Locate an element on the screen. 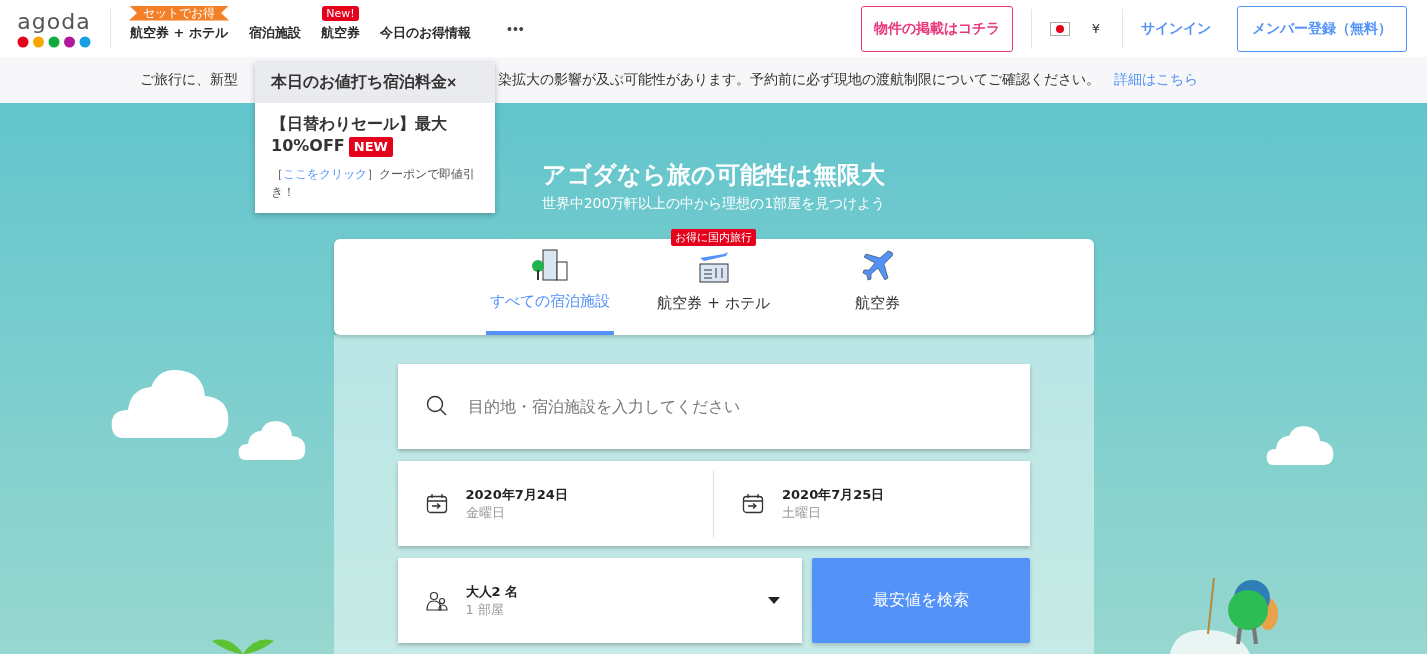 The width and height of the screenshot is (1427, 654). search-tab: 航空券 is located at coordinates (877, 282).